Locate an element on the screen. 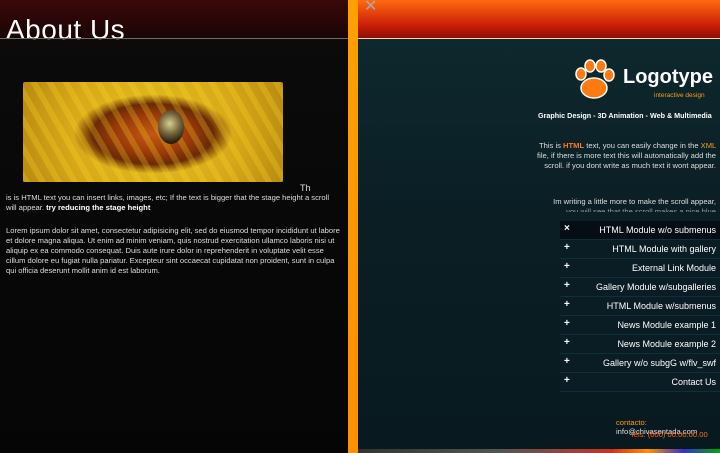 The image size is (720, 453). contact-label: contacto: is located at coordinates (631, 422).